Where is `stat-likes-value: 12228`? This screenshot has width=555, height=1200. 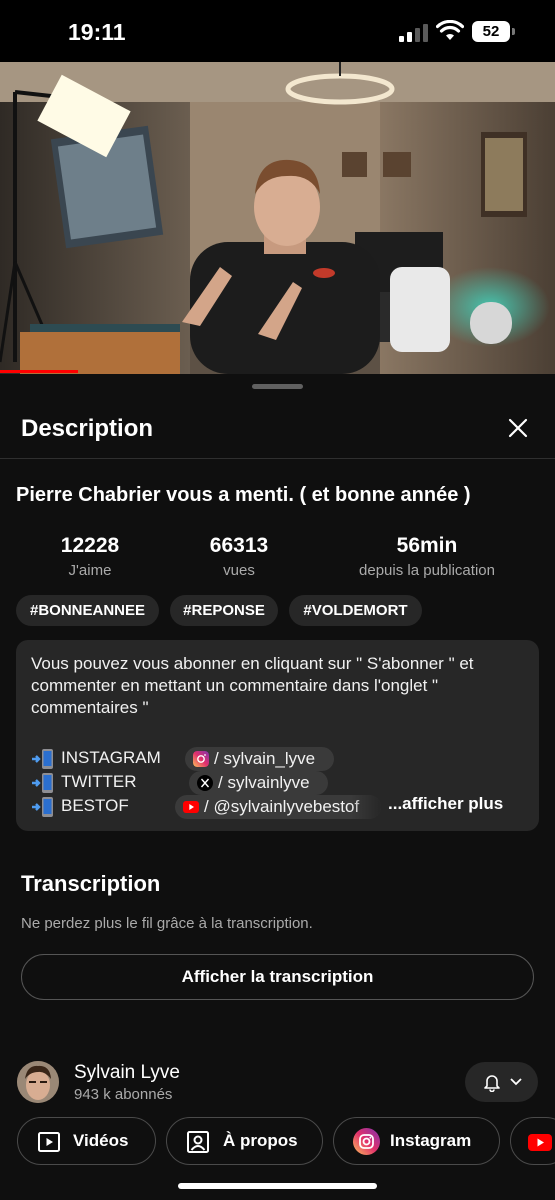 stat-likes-value: 12228 is located at coordinates (90, 545).